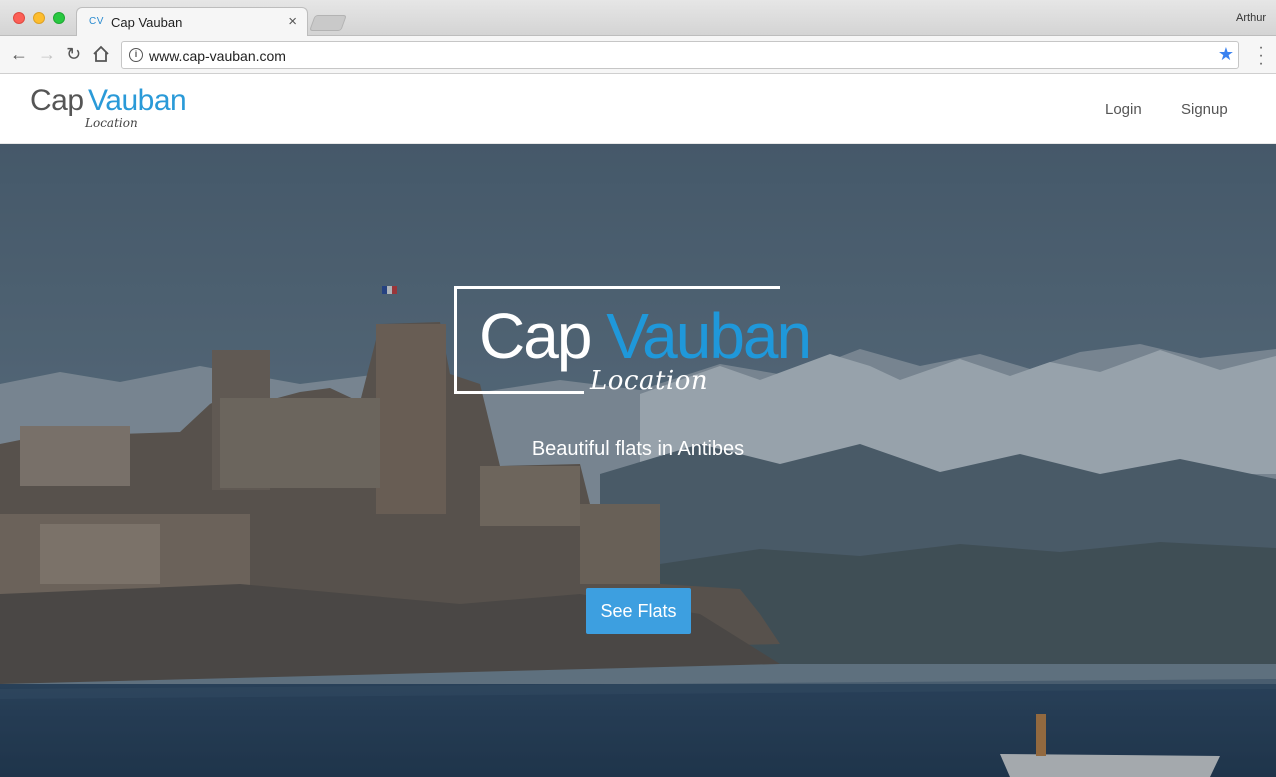 The image size is (1276, 777). What do you see at coordinates (101, 55) in the screenshot?
I see `home-icon` at bounding box center [101, 55].